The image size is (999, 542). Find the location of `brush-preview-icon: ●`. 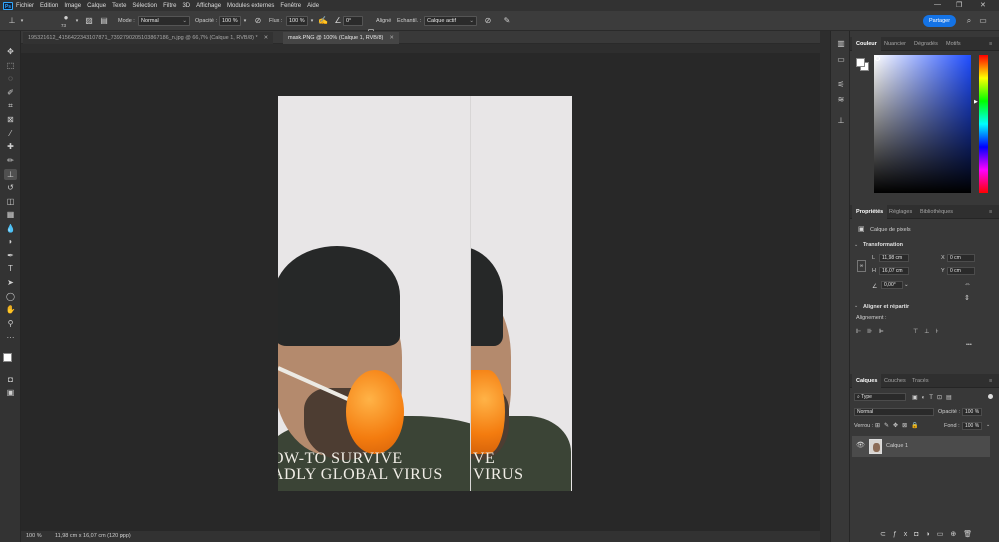

brush-preview-icon: ● is located at coordinates (66, 18).